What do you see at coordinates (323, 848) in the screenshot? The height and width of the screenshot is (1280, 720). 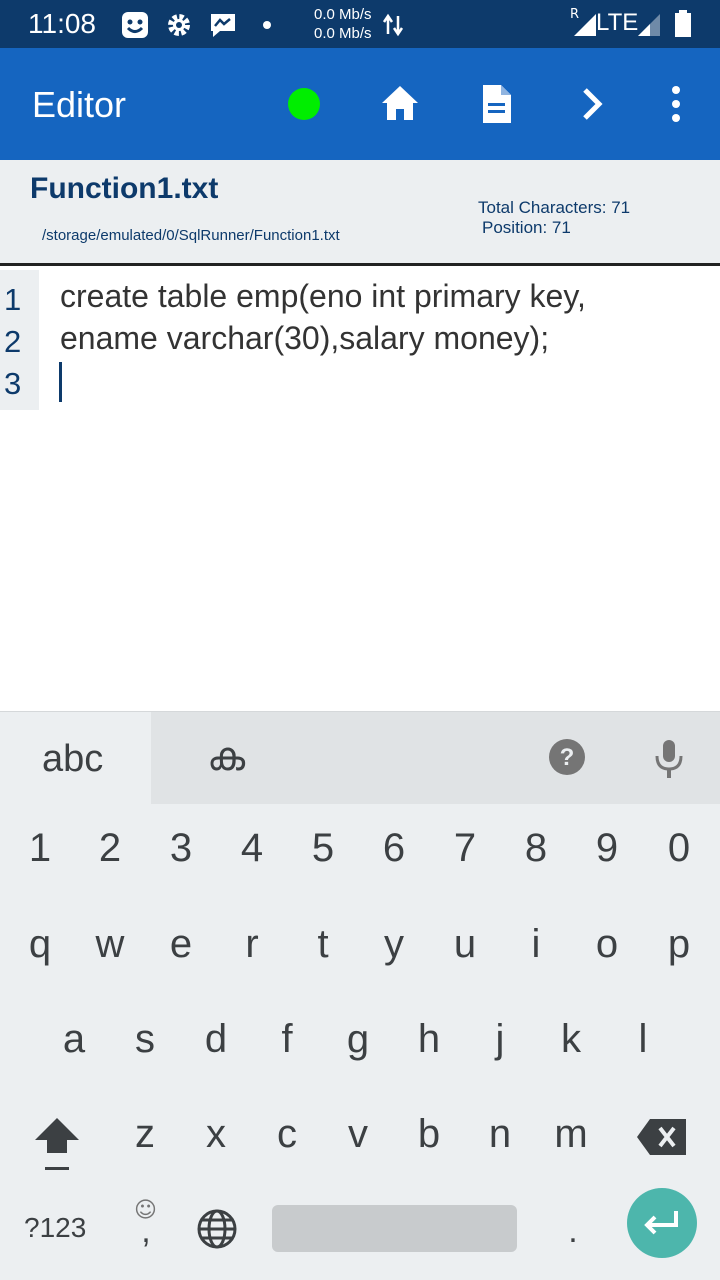 I see `key: 5` at bounding box center [323, 848].